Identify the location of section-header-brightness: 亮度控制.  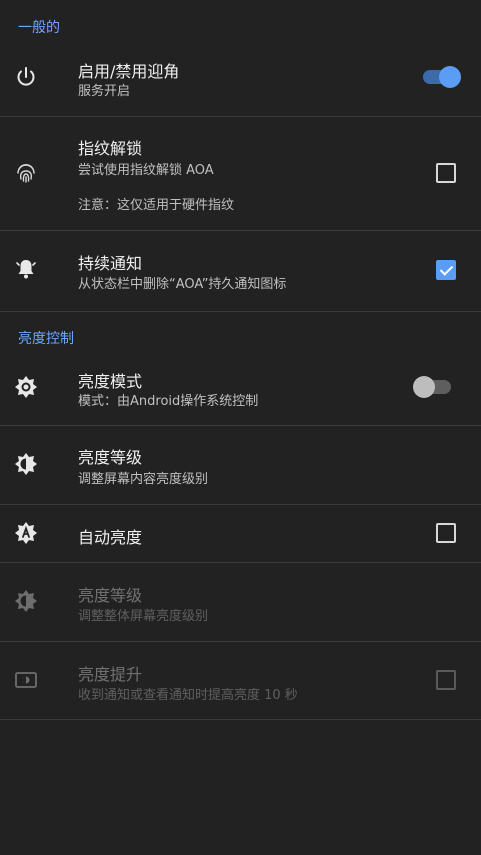
(46, 339).